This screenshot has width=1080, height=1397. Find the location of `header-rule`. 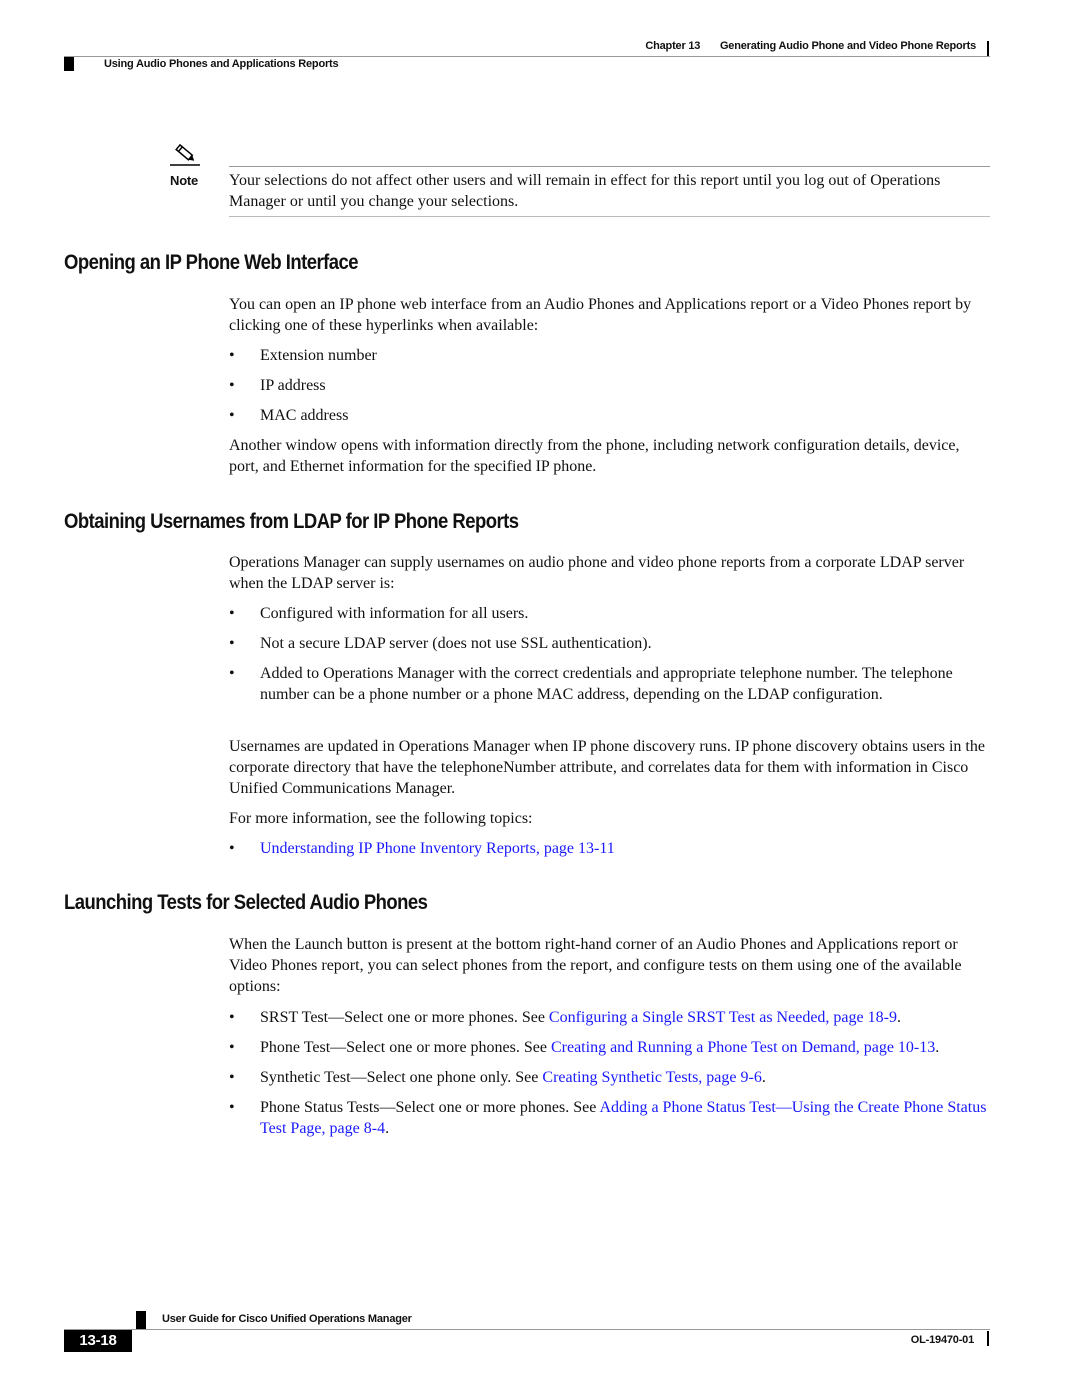

header-rule is located at coordinates (527, 56).